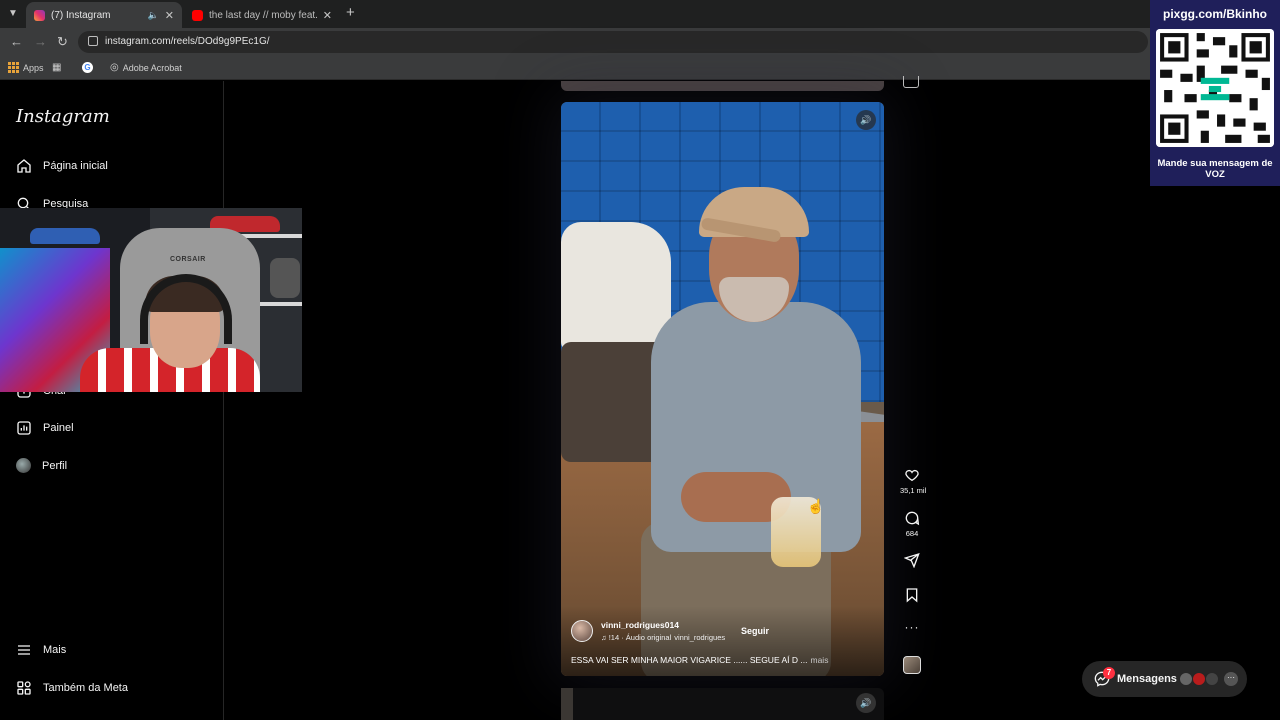  What do you see at coordinates (567, 704) in the screenshot?
I see `next-reel-thumbnail` at bounding box center [567, 704].